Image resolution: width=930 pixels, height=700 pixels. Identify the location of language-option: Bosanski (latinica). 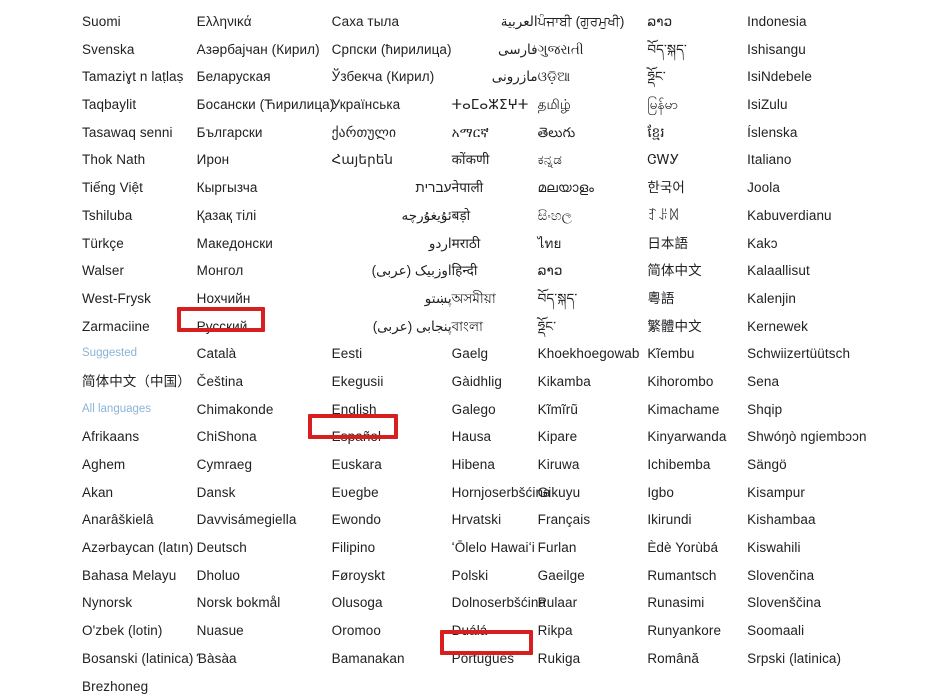
(137, 659).